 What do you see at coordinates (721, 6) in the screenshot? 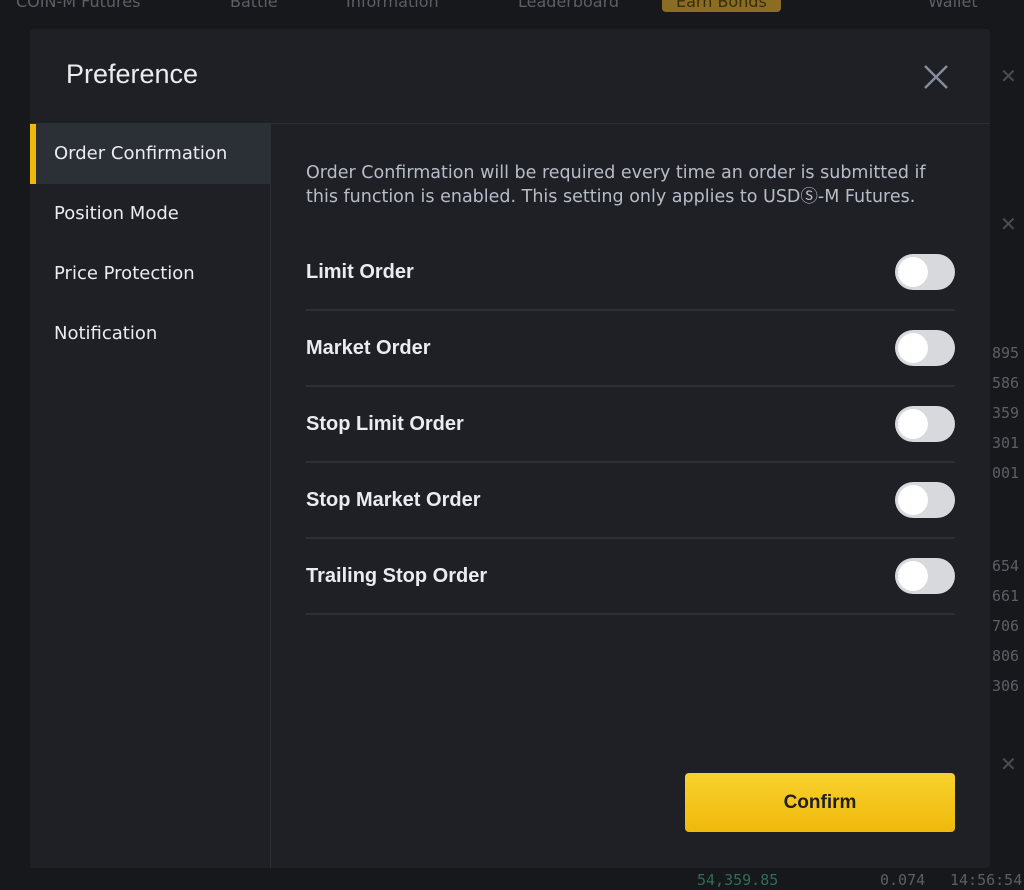
I see `nav-earn-bonds: Earn Bonds` at bounding box center [721, 6].